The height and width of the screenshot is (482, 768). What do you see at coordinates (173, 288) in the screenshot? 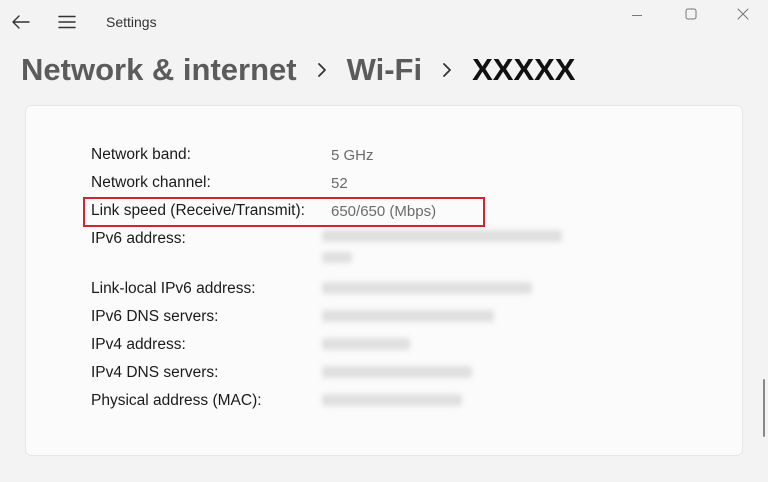
I see `label-link-local-ipv6: Link-local IPv6 address:` at bounding box center [173, 288].